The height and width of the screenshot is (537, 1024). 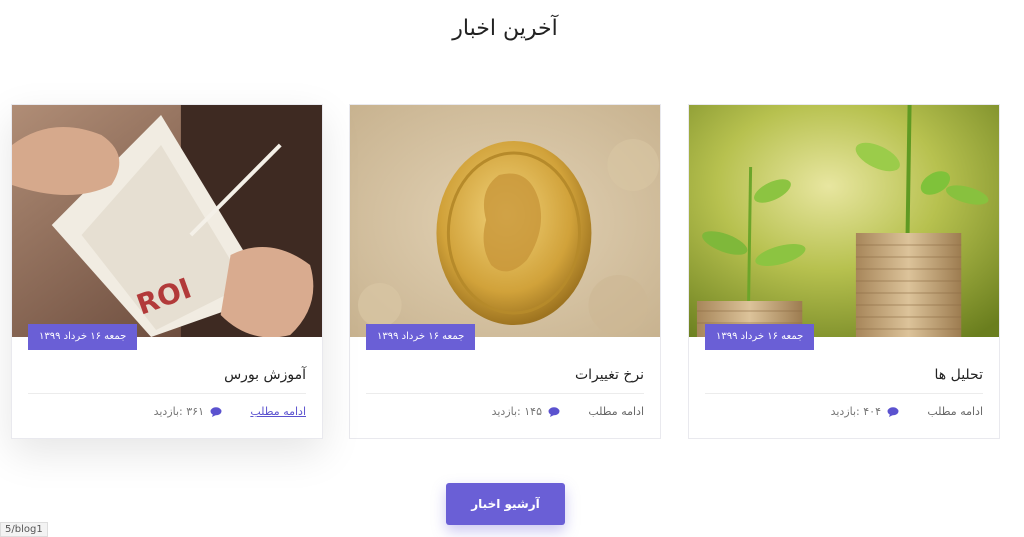 I want to click on news-image-writing-in-book: ROI, so click(x=167, y=221).